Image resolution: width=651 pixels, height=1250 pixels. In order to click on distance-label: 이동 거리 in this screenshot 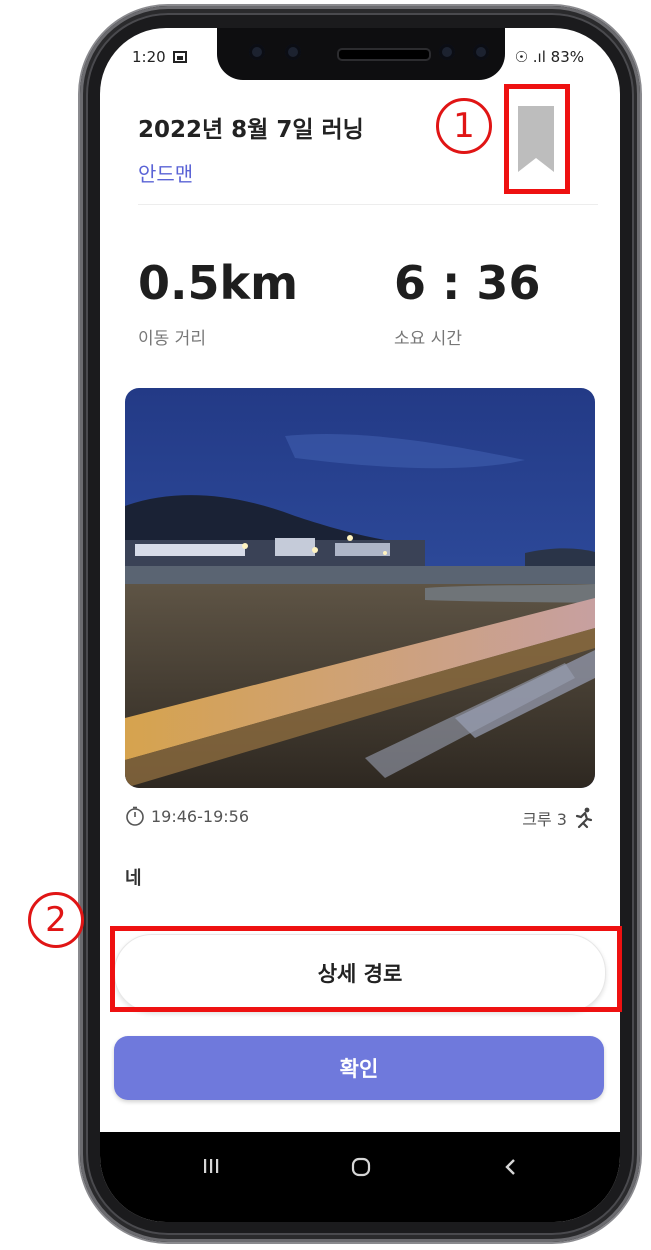, I will do `click(172, 339)`.